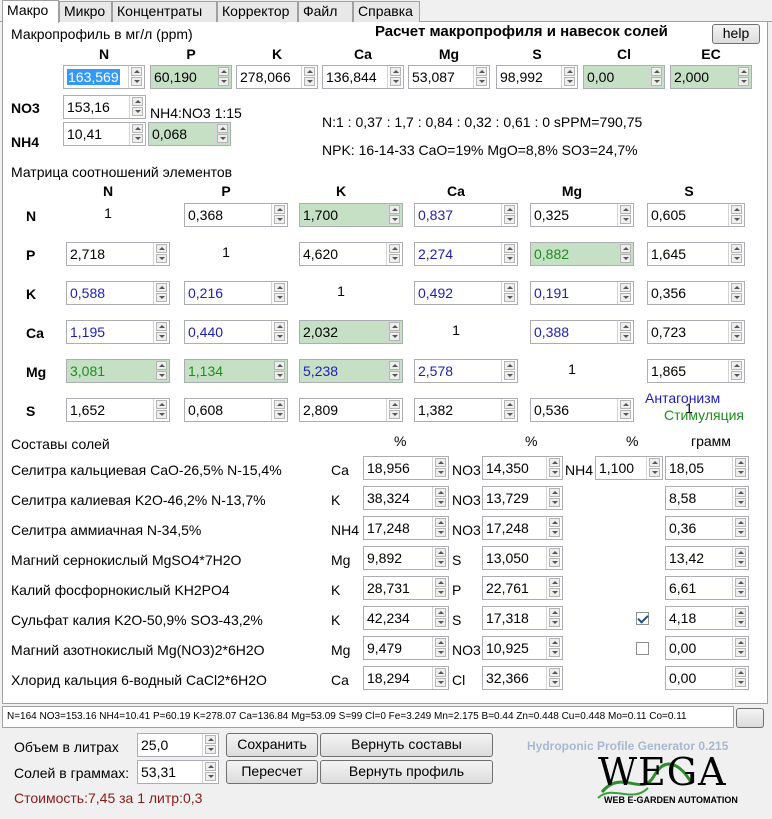  Describe the element at coordinates (654, 468) in the screenshot. I see `salt-pct3-0-spinner` at that location.